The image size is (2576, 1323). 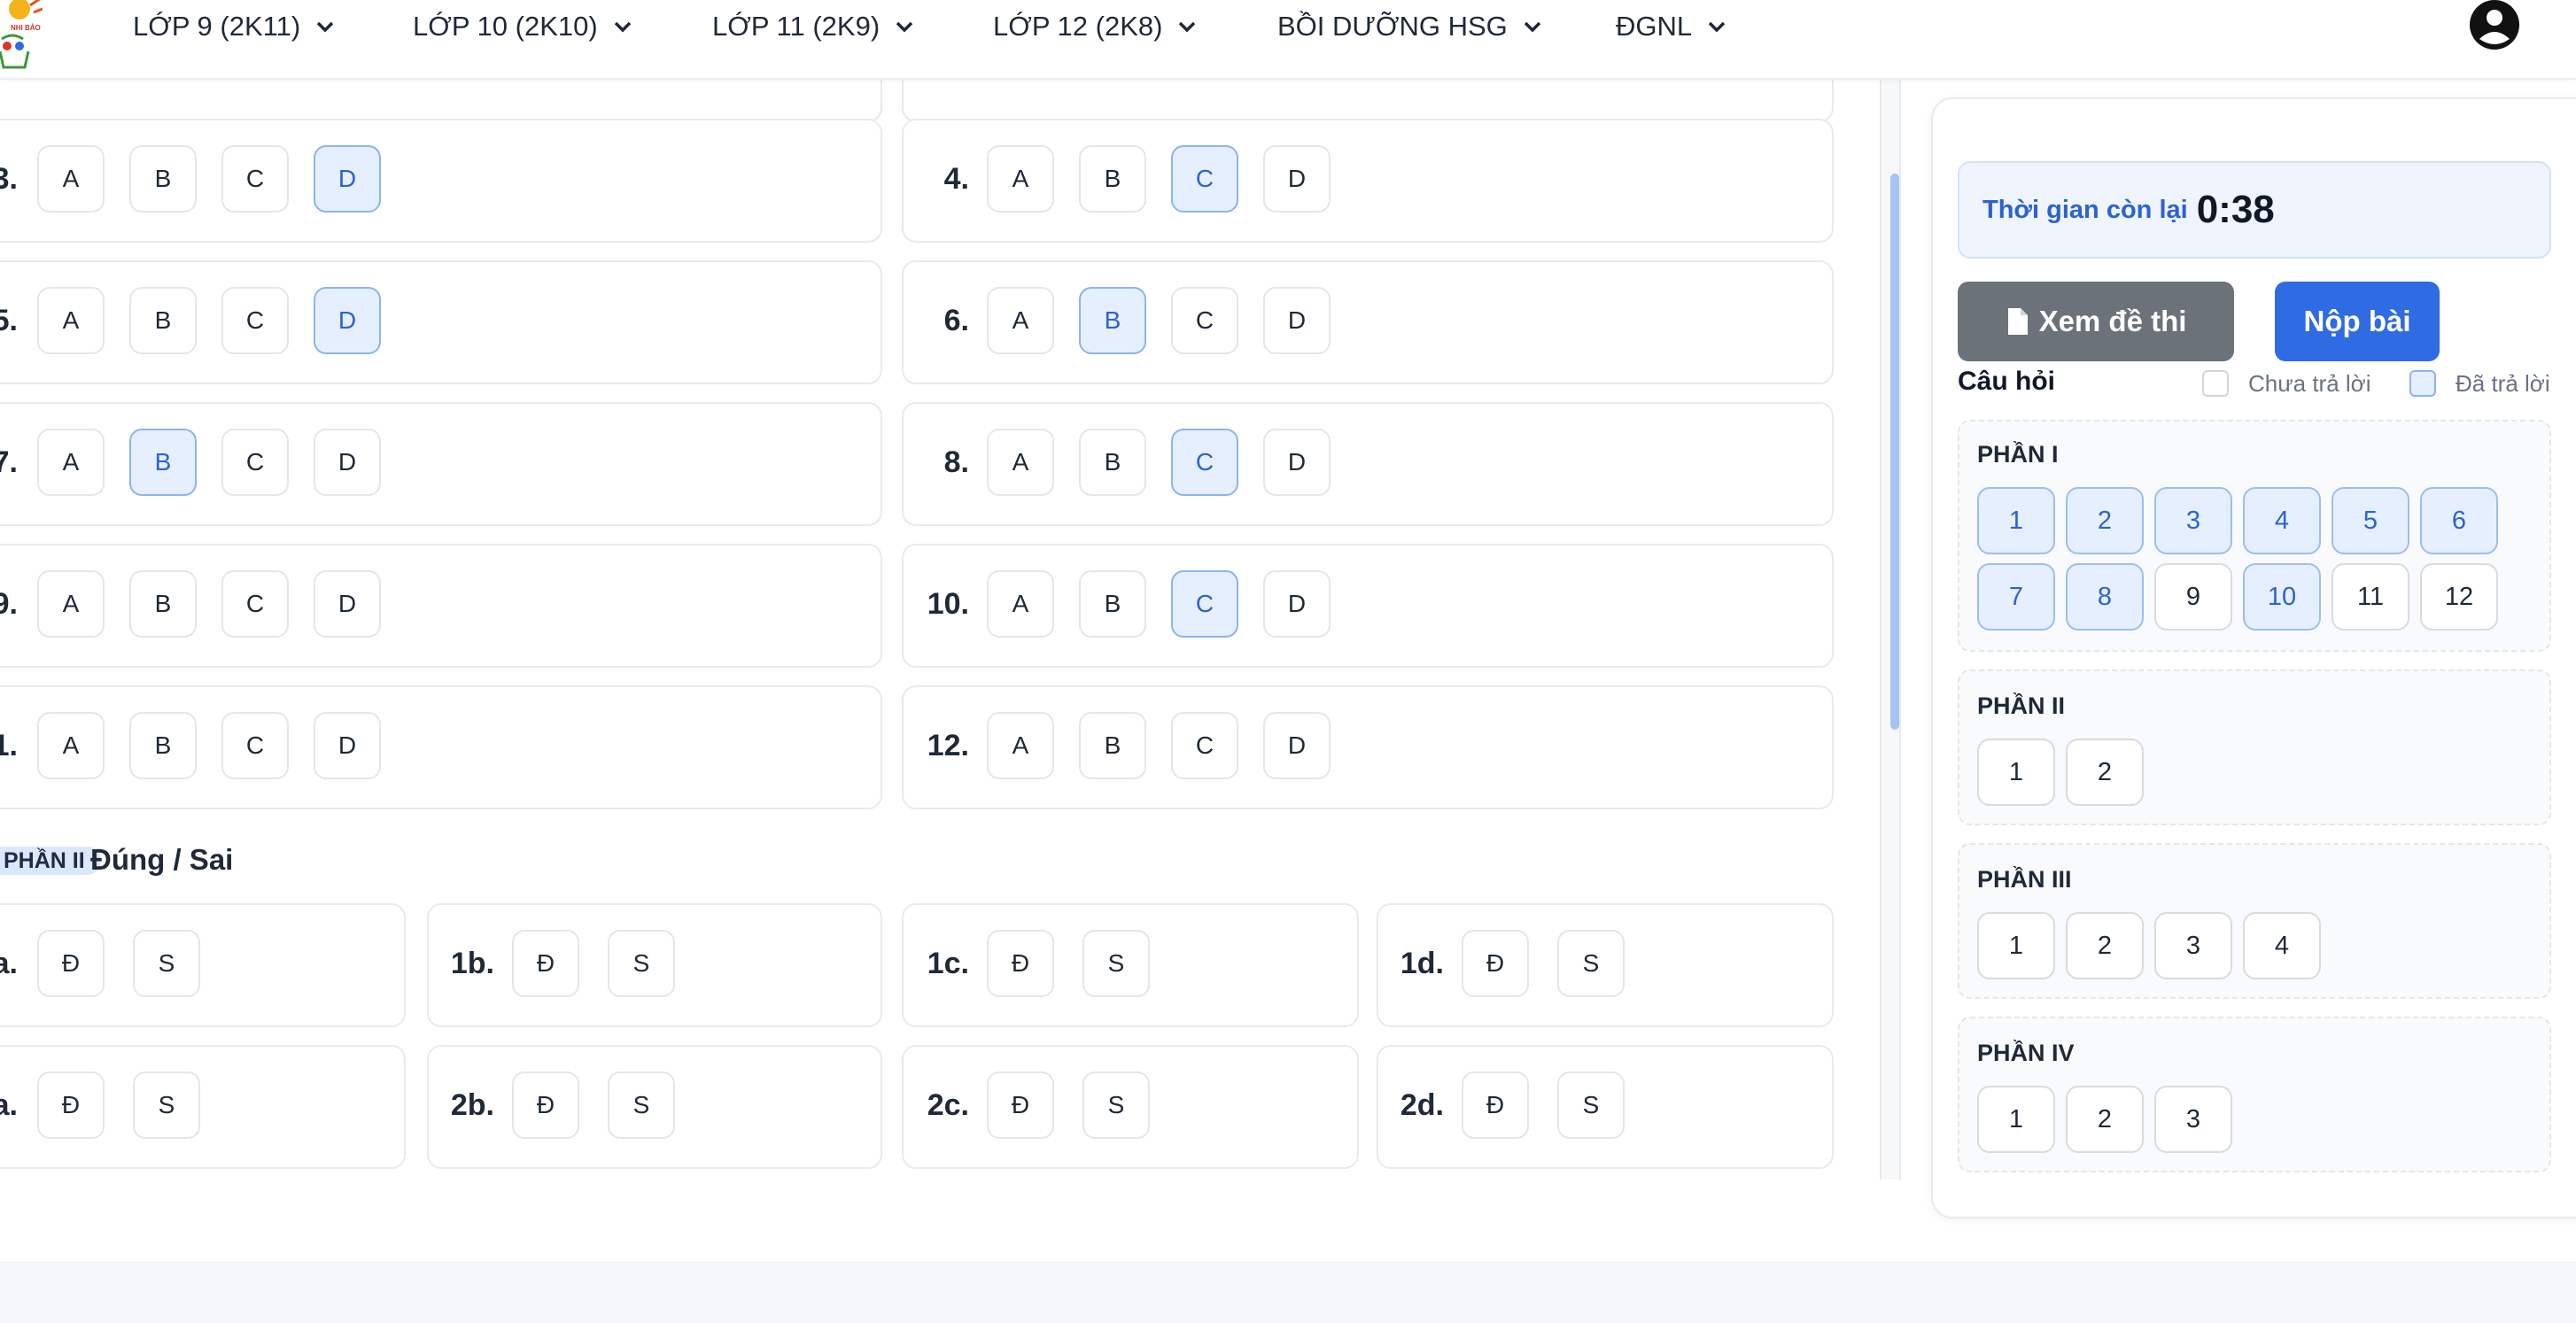 What do you see at coordinates (814, 26) in the screenshot?
I see `nav-item-grade-11: LỚP 11 (2K9)` at bounding box center [814, 26].